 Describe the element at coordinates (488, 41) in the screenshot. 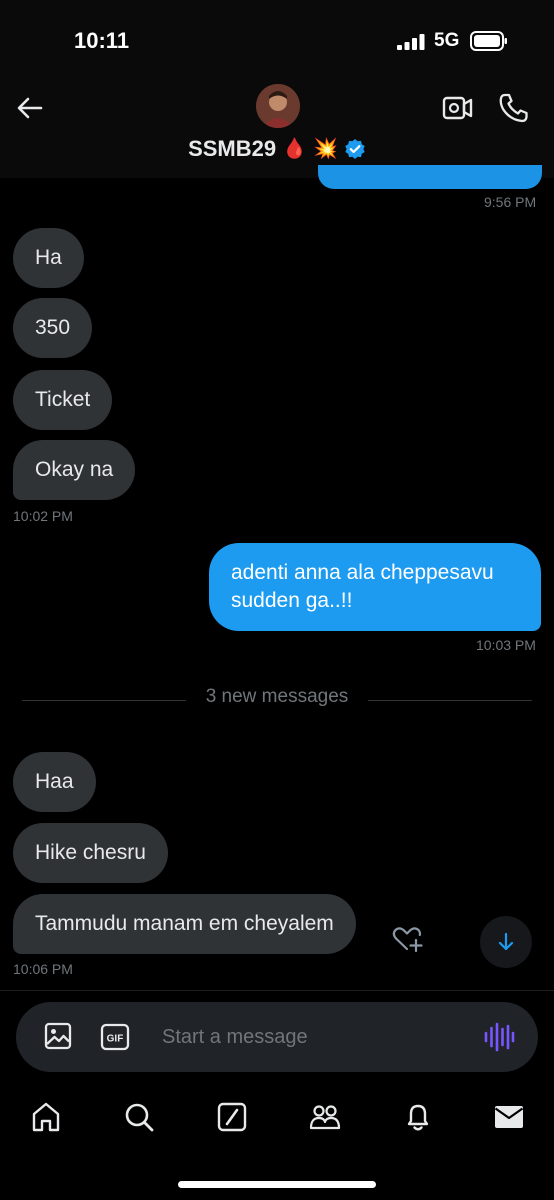

I see `battery-icon` at that location.